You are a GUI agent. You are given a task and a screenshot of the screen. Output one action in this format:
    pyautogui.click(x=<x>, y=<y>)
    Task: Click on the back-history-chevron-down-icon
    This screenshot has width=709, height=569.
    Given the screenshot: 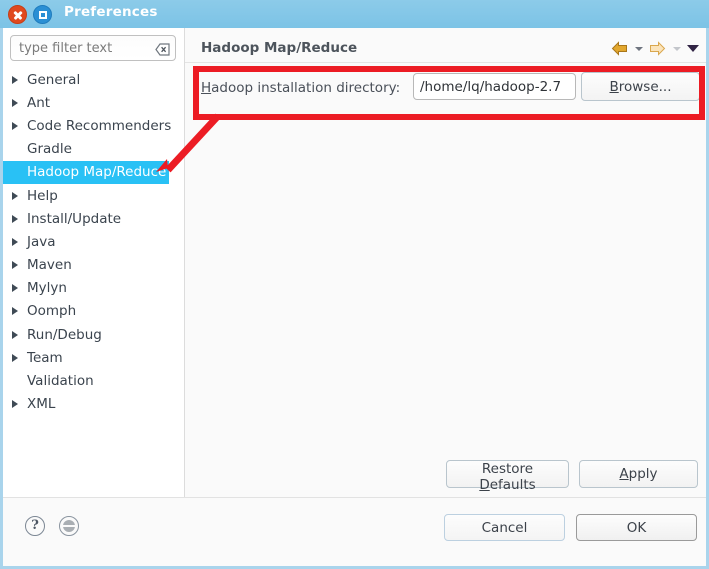 What is the action you would take?
    pyautogui.click(x=638, y=48)
    